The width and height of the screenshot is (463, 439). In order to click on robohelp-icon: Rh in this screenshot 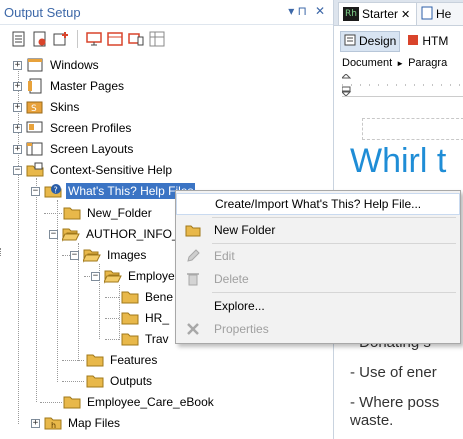, I will do `click(351, 14)`.